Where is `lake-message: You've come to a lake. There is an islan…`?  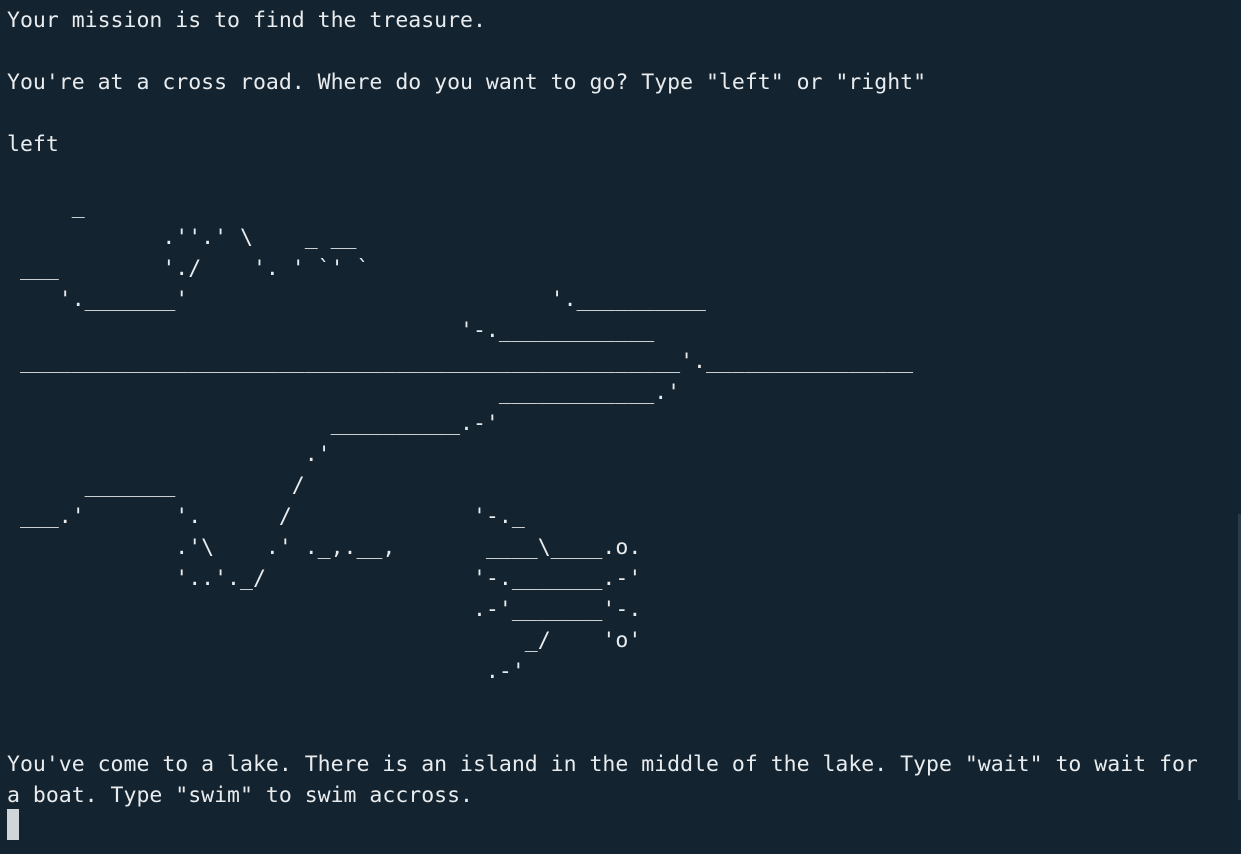 lake-message: You've come to a lake. There is an islan… is located at coordinates (609, 780).